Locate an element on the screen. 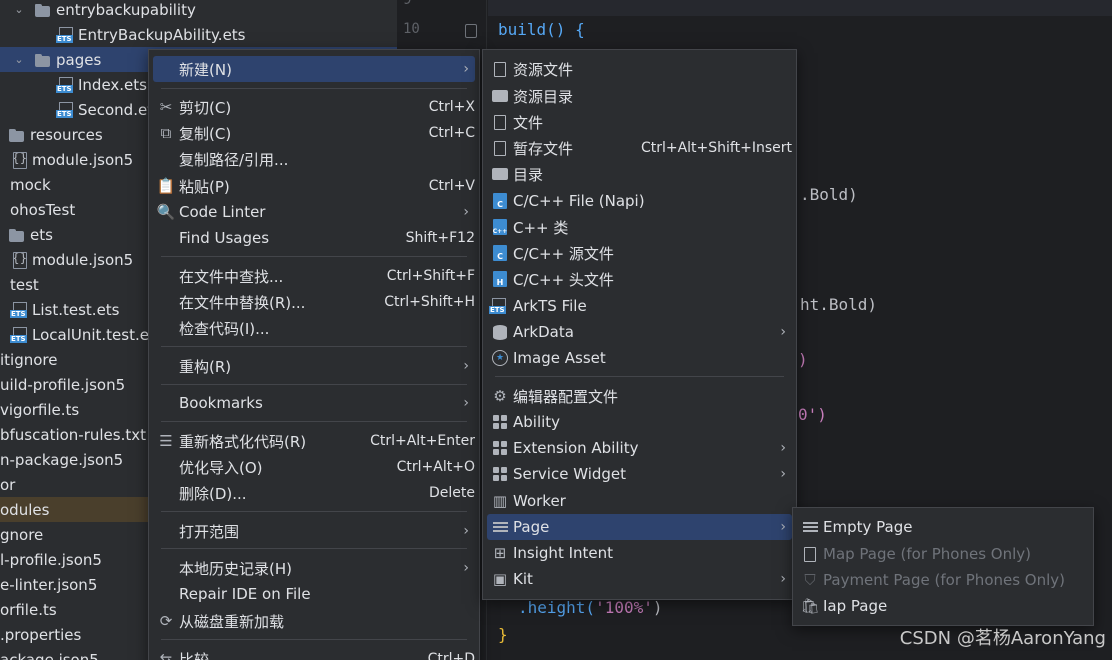  insight-intent-icon: ⊞ is located at coordinates (500, 553).